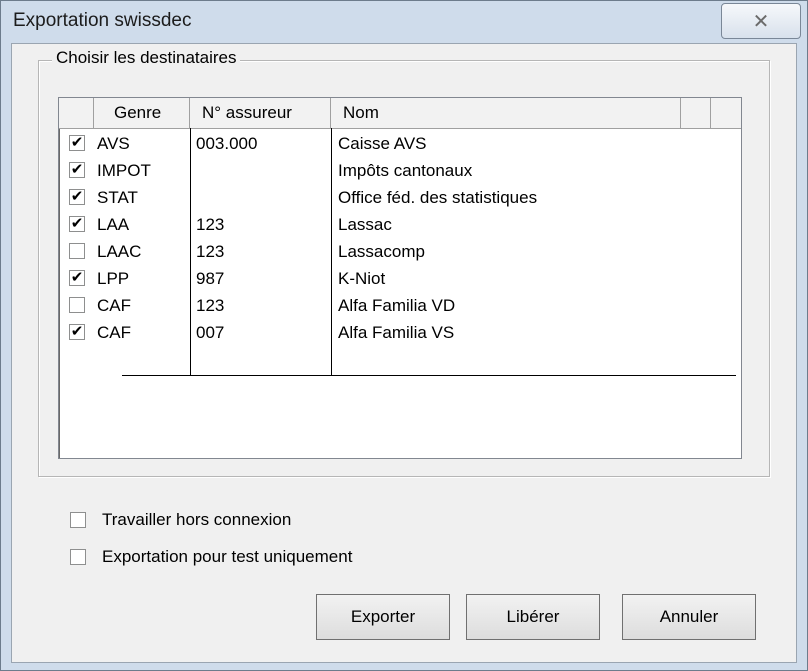 This screenshot has height=671, width=808. Describe the element at coordinates (124, 170) in the screenshot. I see `genre-cell: IMPOT` at that location.